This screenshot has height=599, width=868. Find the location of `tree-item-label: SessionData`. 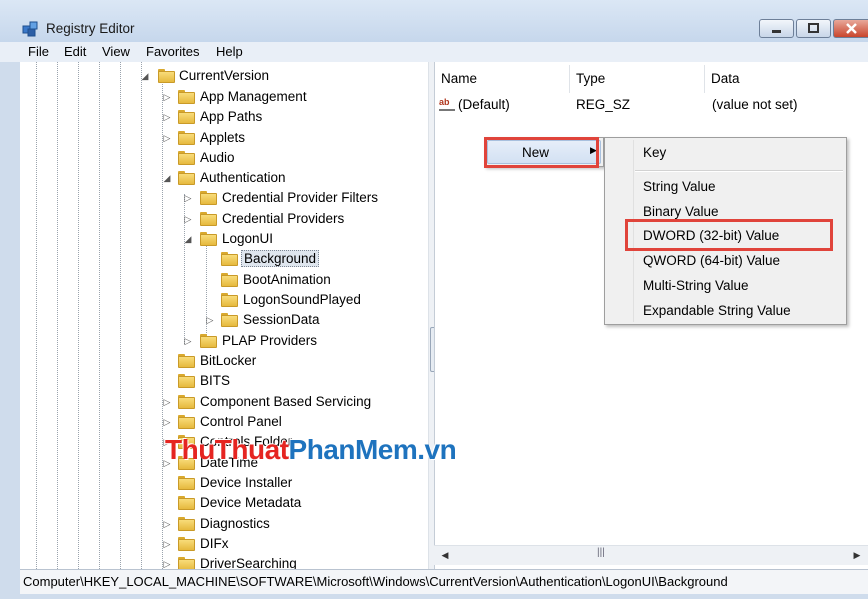

tree-item-label: SessionData is located at coordinates (281, 319).